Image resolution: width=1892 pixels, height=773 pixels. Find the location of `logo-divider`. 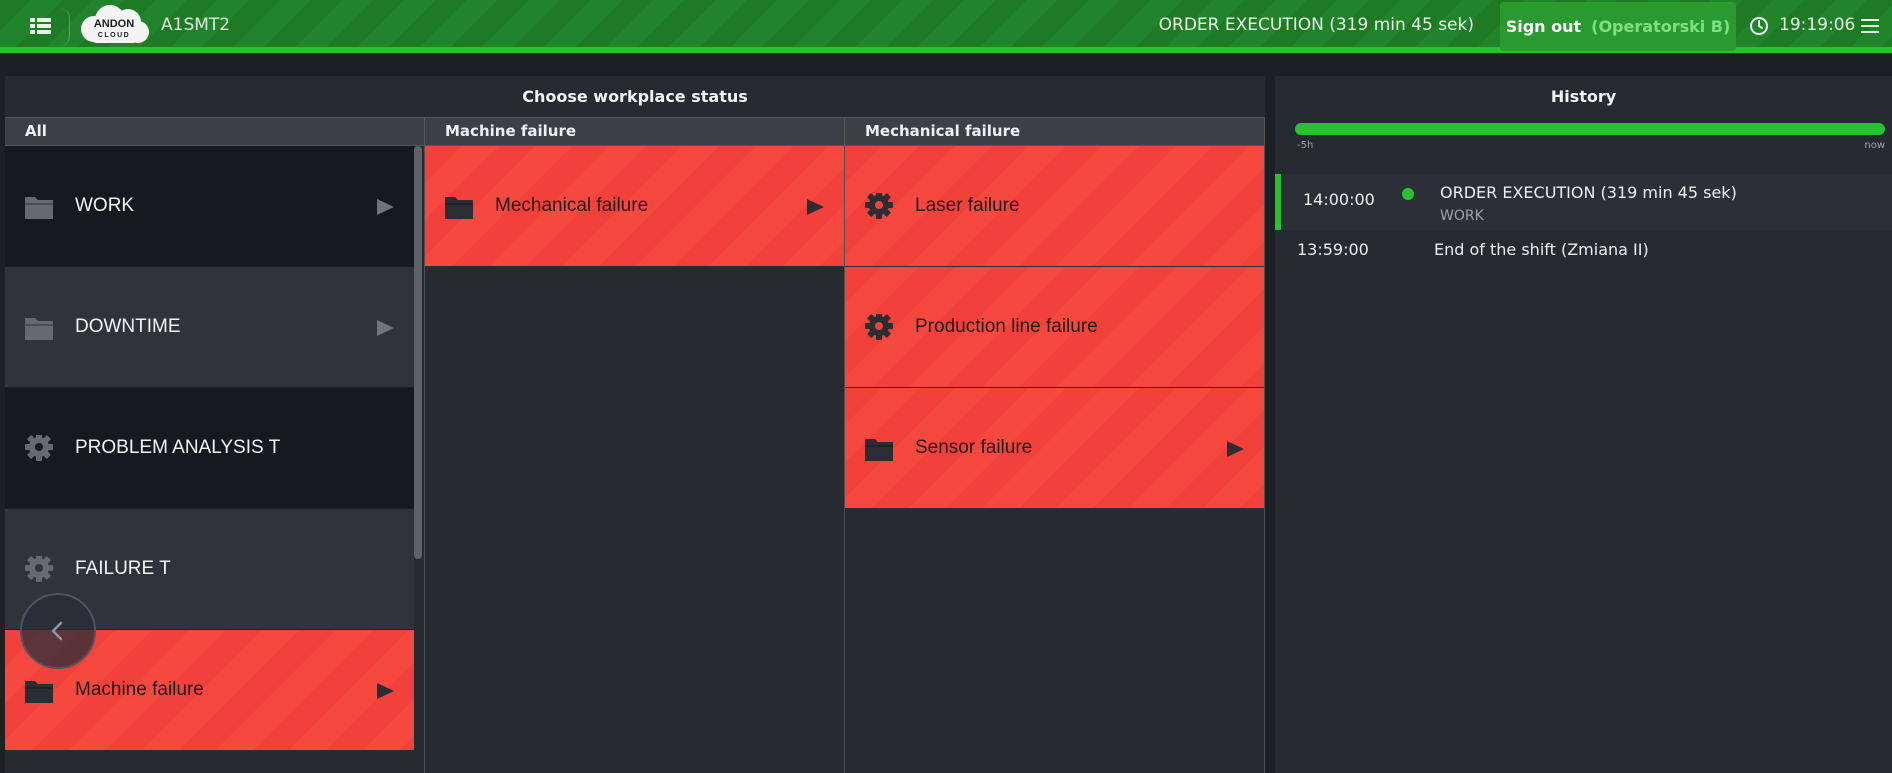

logo-divider is located at coordinates (65, 27).